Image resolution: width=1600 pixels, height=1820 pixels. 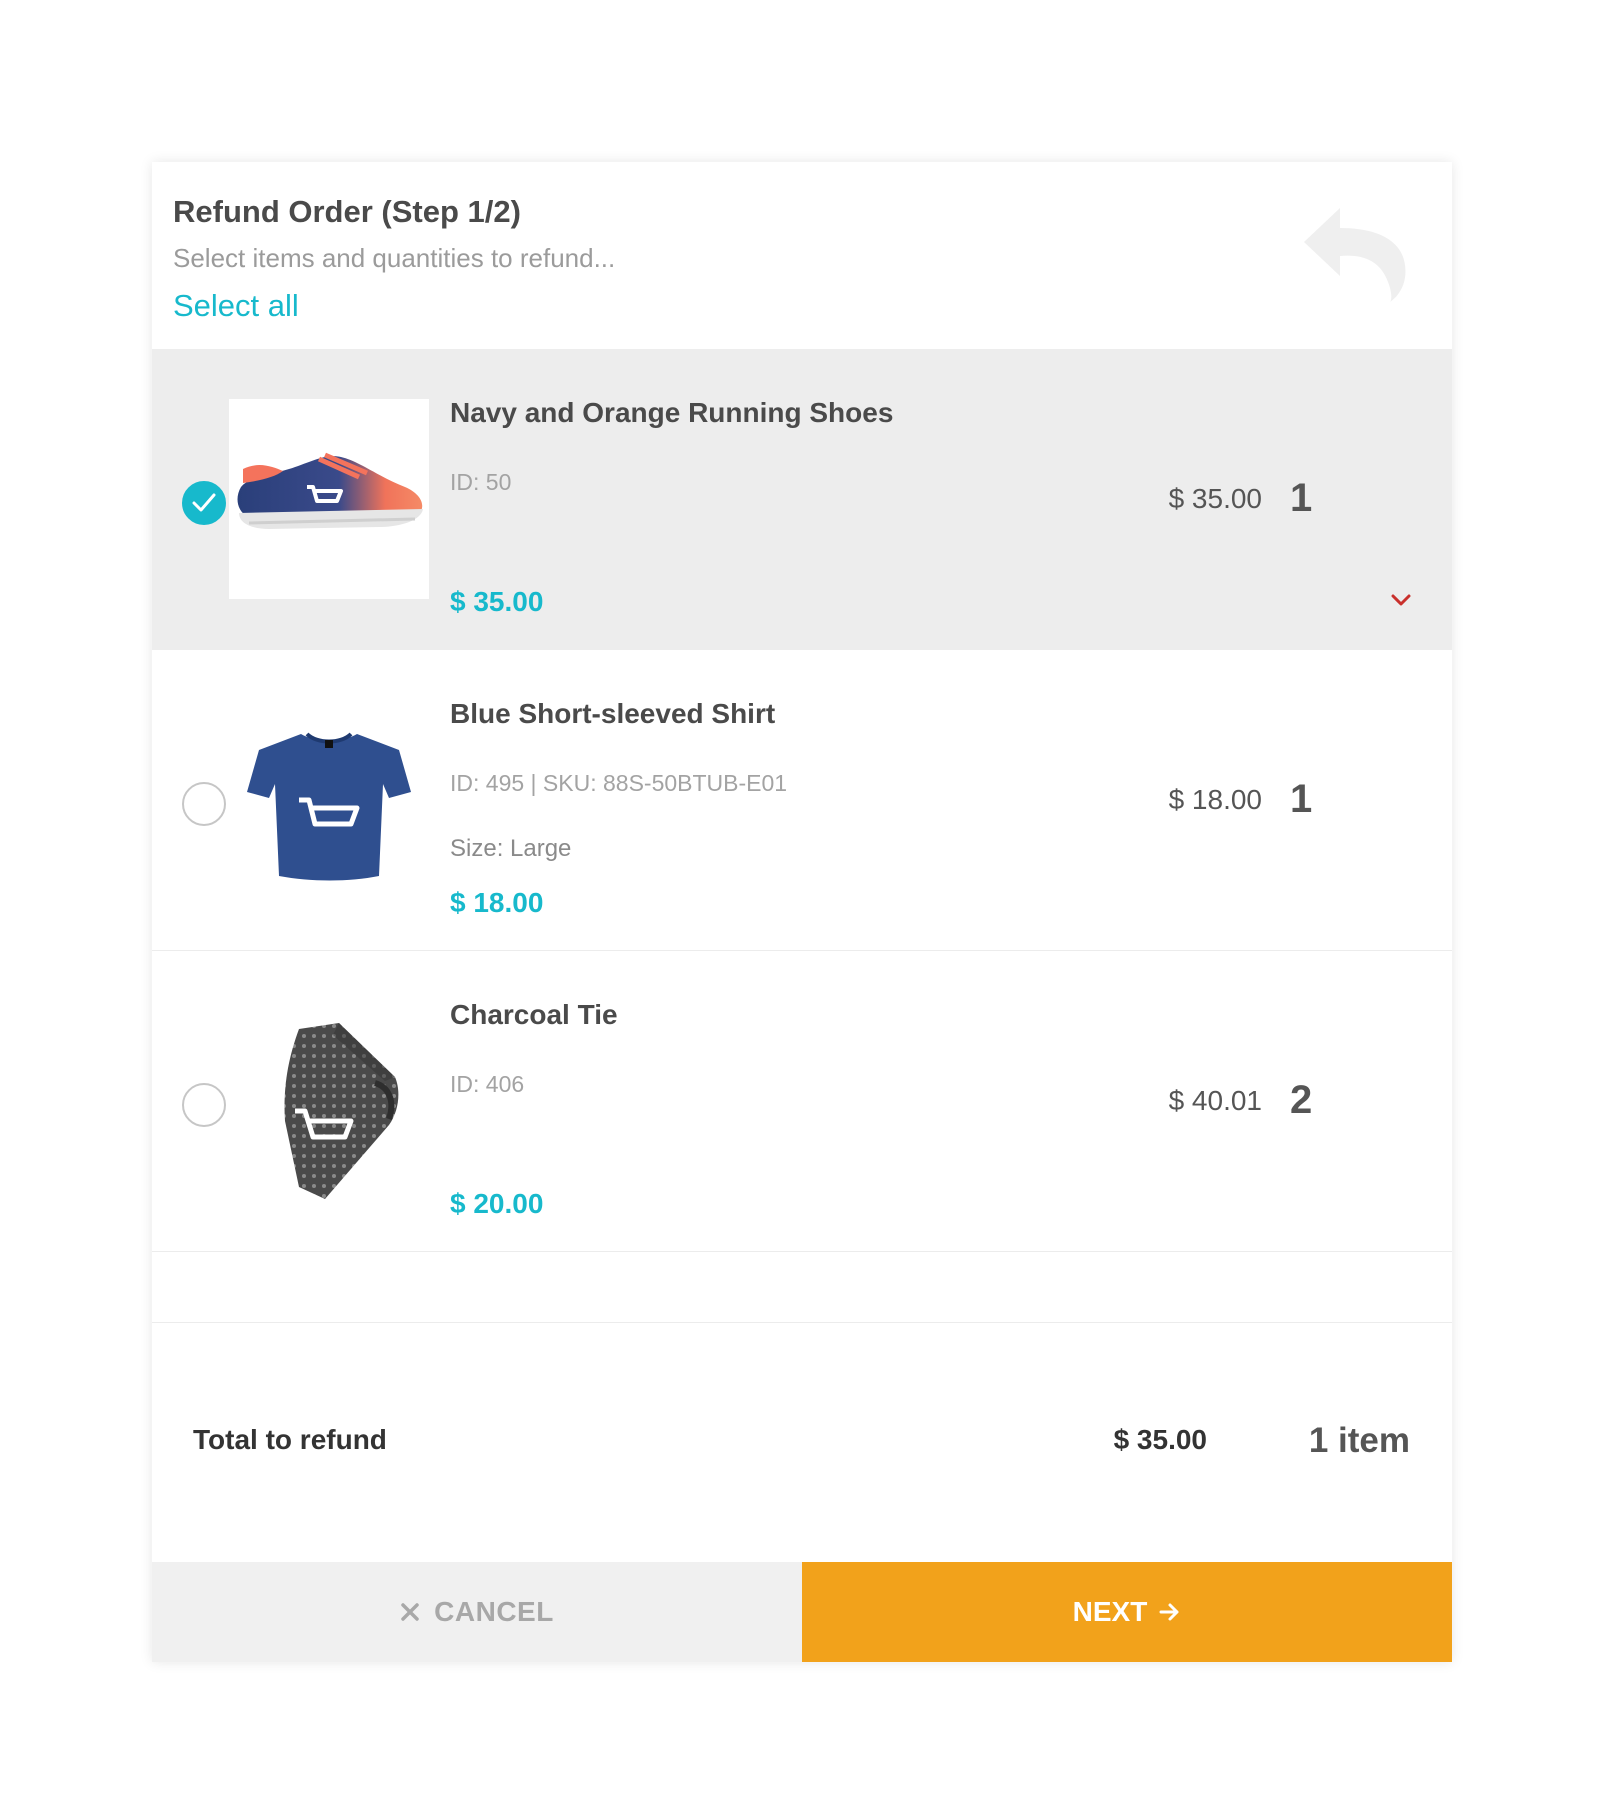 I want to click on next-label: NEXT, so click(x=1110, y=1611).